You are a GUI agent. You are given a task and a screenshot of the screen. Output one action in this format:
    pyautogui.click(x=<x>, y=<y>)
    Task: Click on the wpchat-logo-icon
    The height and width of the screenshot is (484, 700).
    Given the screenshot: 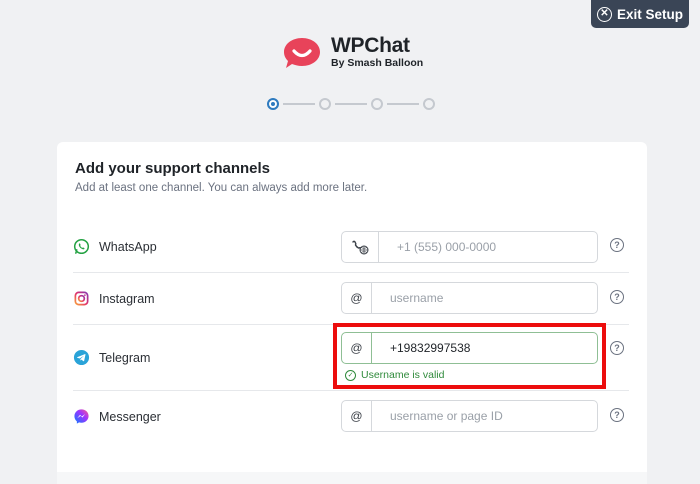 What is the action you would take?
    pyautogui.click(x=302, y=52)
    